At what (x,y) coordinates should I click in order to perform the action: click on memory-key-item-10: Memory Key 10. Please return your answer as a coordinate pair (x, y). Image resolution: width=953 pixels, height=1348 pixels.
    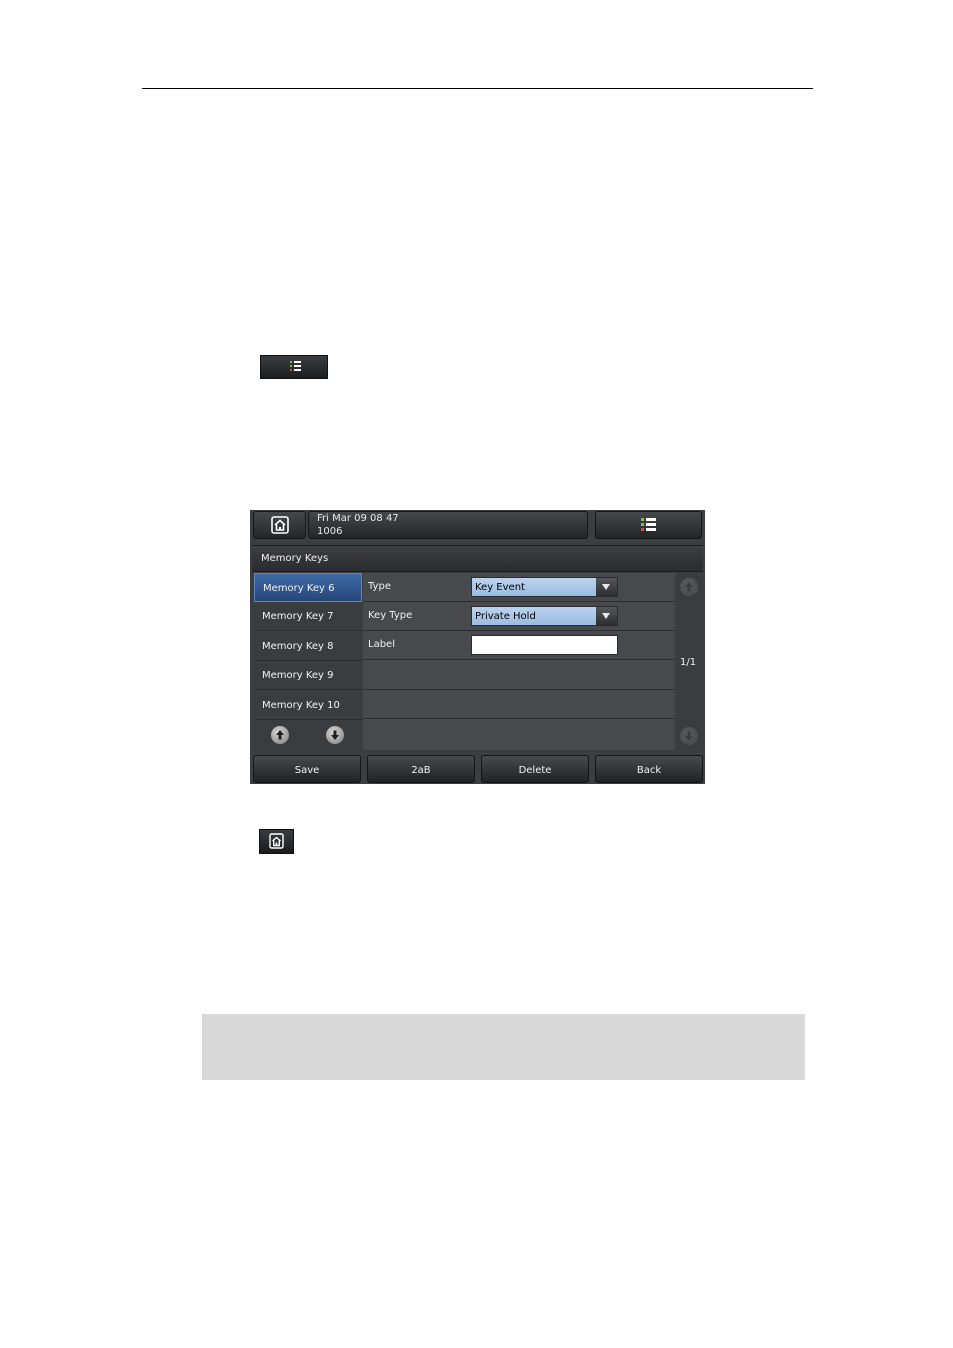
    Looking at the image, I should click on (308, 705).